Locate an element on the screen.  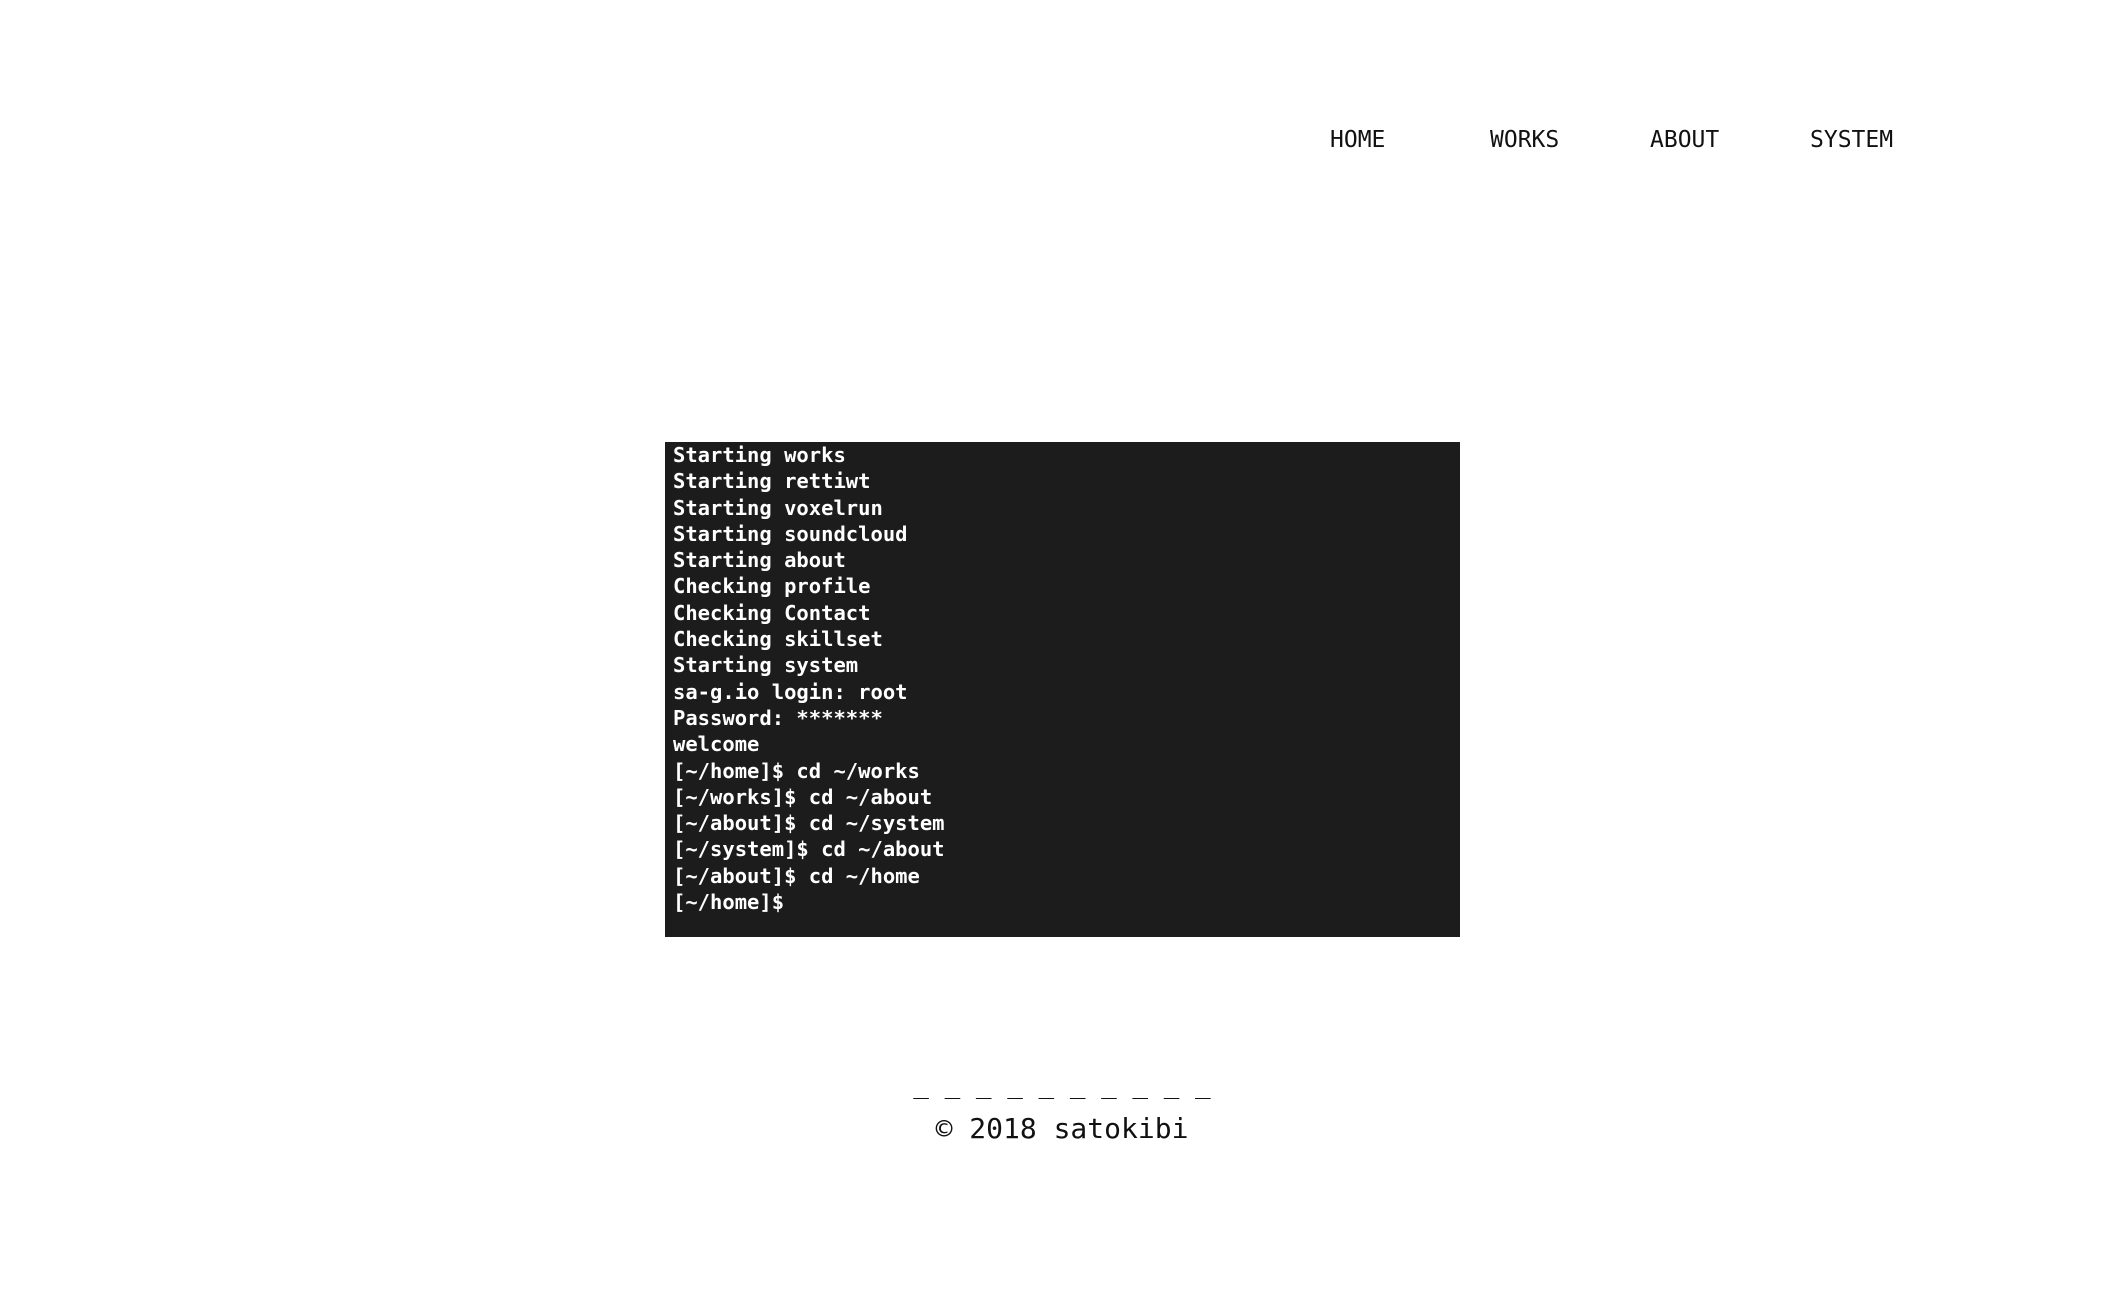
terminal-line: [~/system]$ cd ~/about is located at coordinates (809, 849).